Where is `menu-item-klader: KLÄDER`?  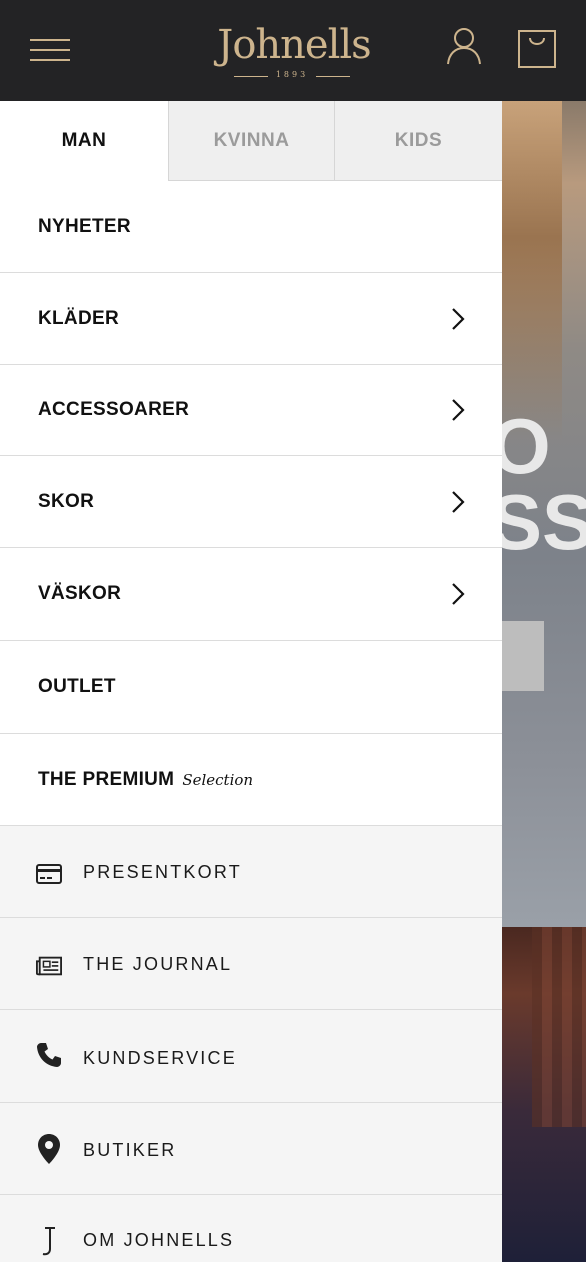
menu-item-klader: KLÄDER is located at coordinates (251, 319).